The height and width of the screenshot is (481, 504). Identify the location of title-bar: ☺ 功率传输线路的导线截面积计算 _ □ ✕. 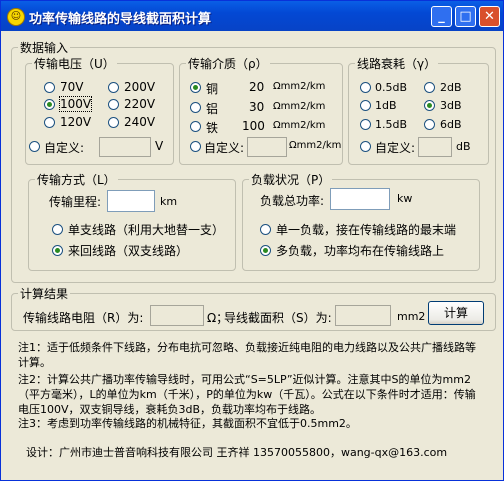
(252, 16).